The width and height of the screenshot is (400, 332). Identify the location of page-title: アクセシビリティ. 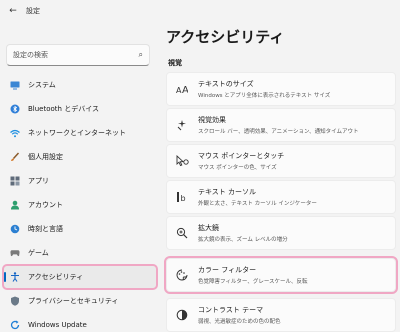
(225, 37).